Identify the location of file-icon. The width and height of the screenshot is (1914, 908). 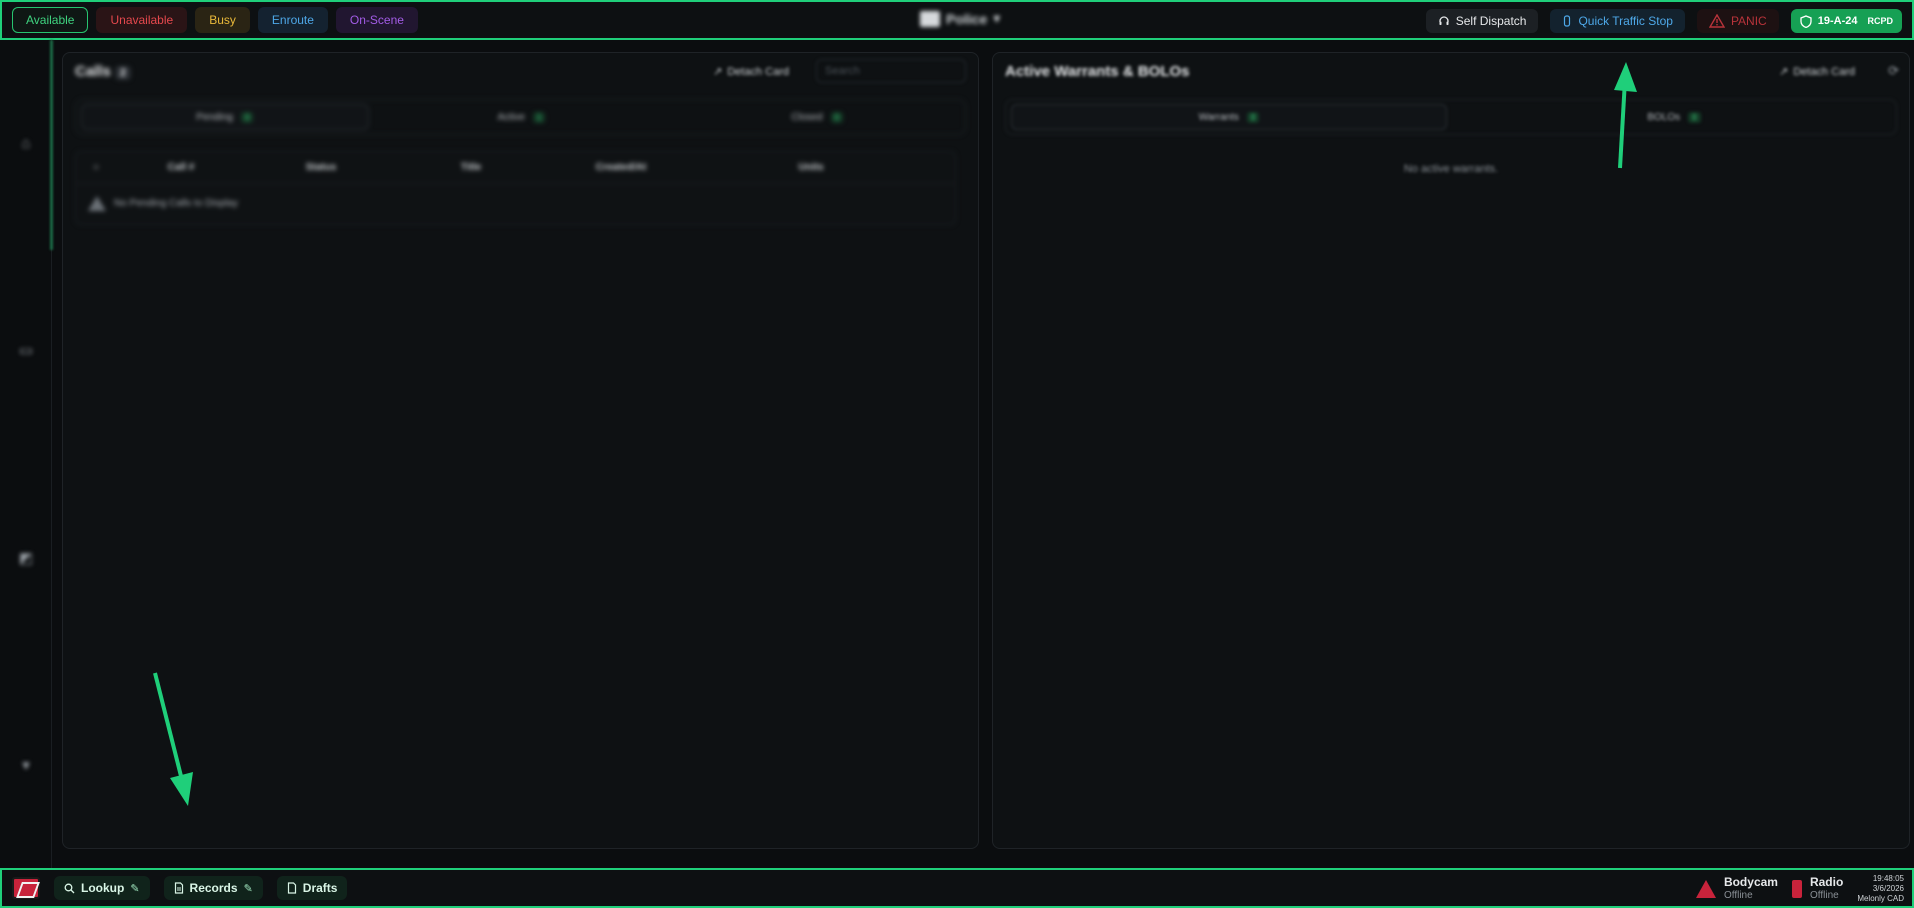
(291, 888).